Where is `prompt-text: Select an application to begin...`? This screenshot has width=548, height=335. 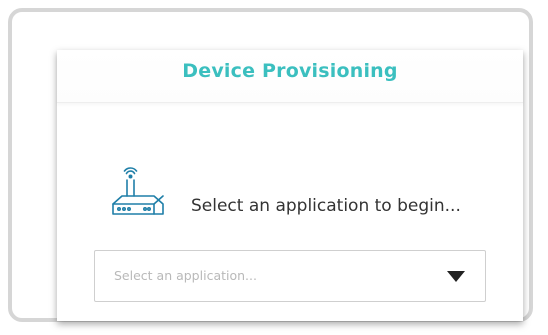
prompt-text: Select an application to begin... is located at coordinates (326, 206).